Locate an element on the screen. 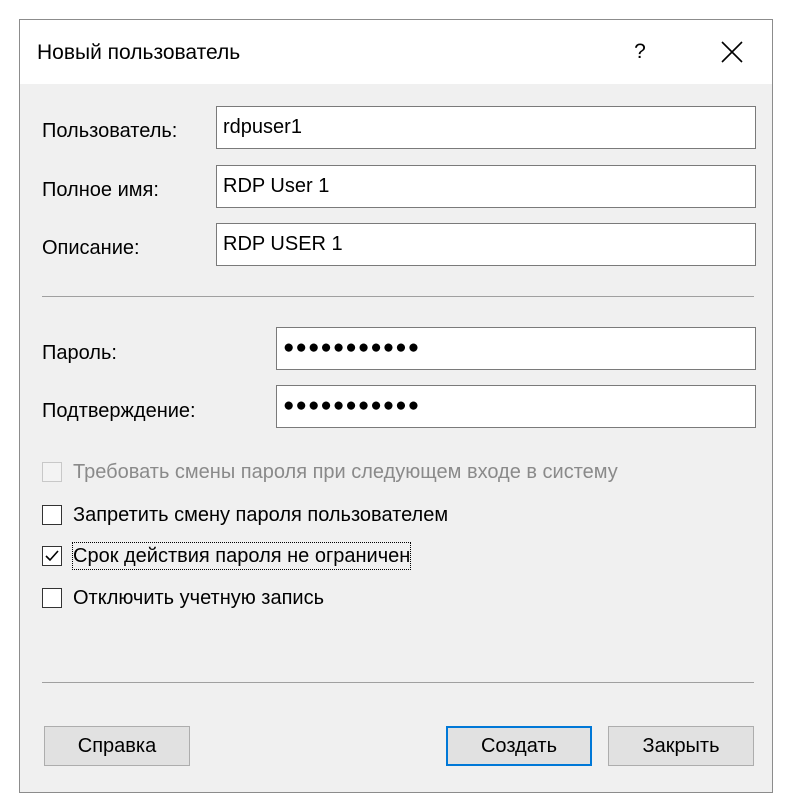 The width and height of the screenshot is (794, 812). checkbox-disable-account is located at coordinates (52, 598).